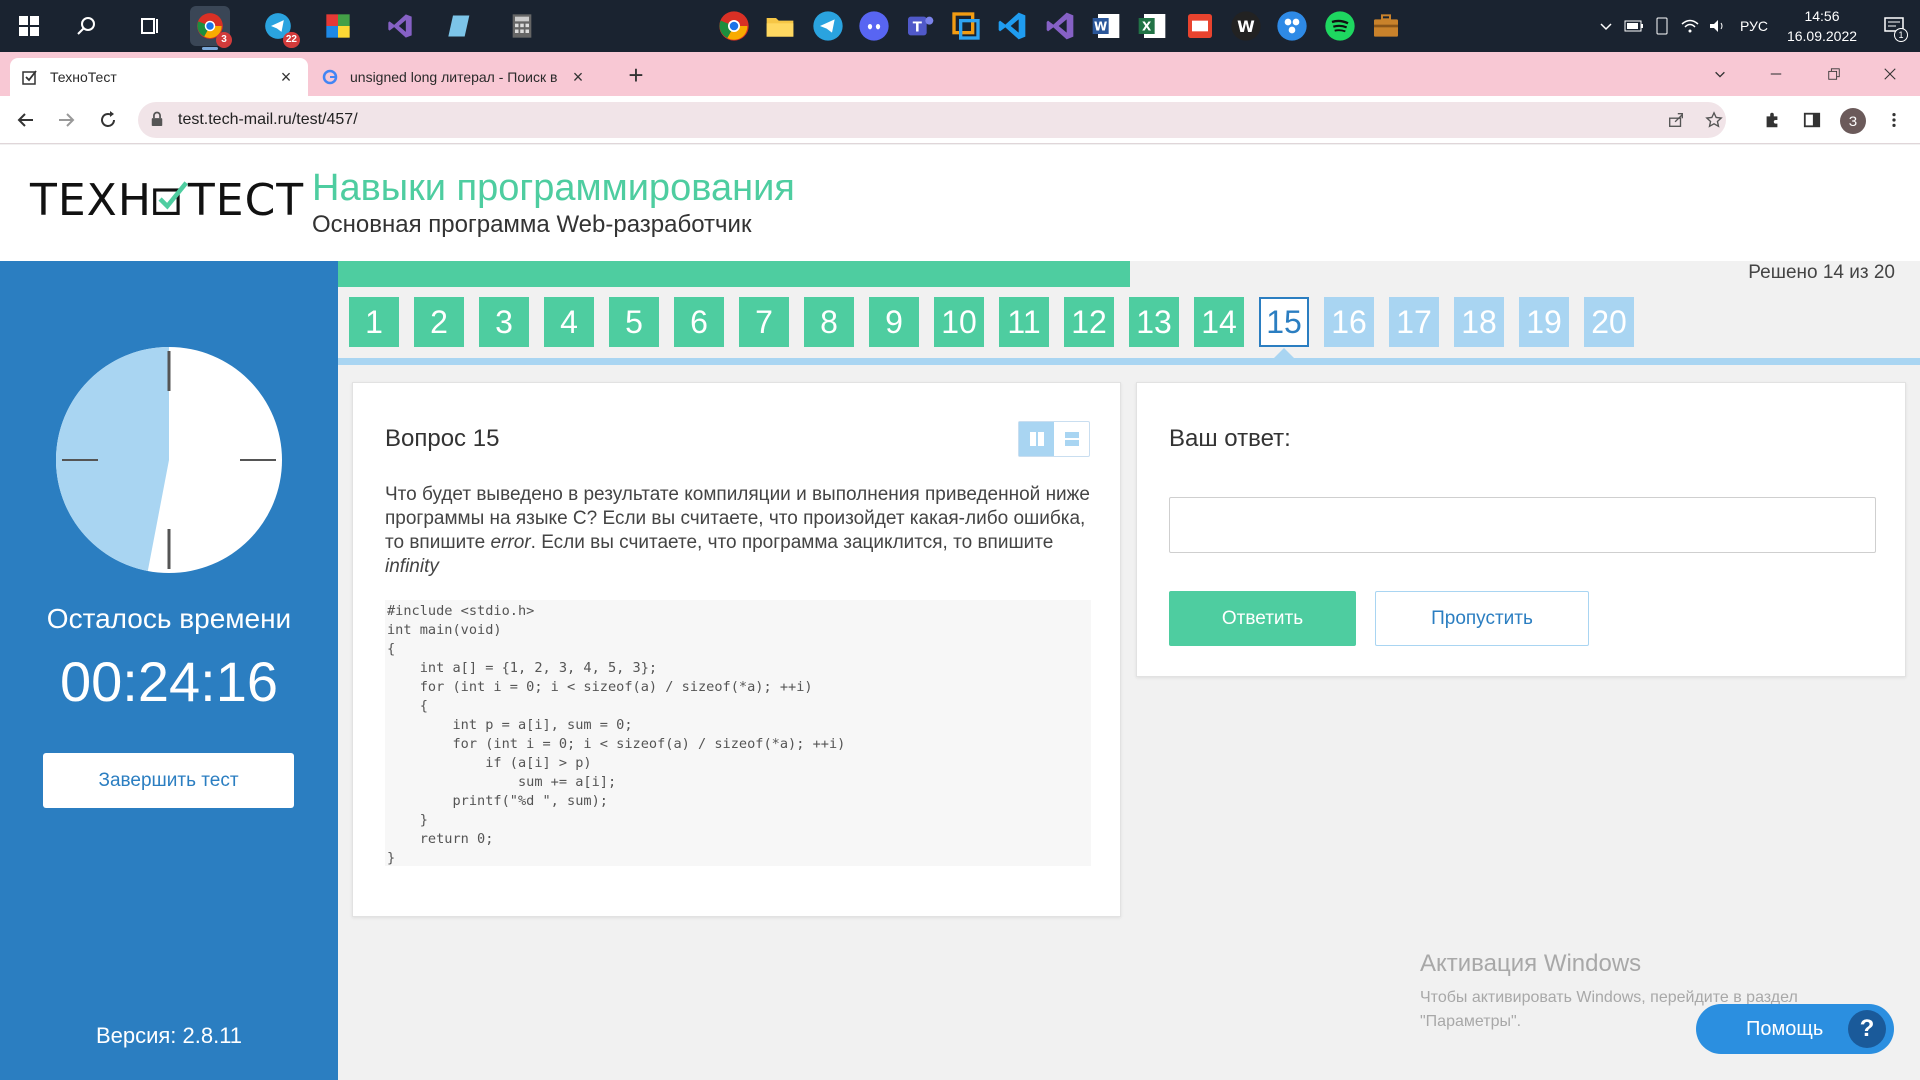 The image size is (1920, 1080). What do you see at coordinates (1867, 1029) in the screenshot?
I see `question-mark-icon: ?` at bounding box center [1867, 1029].